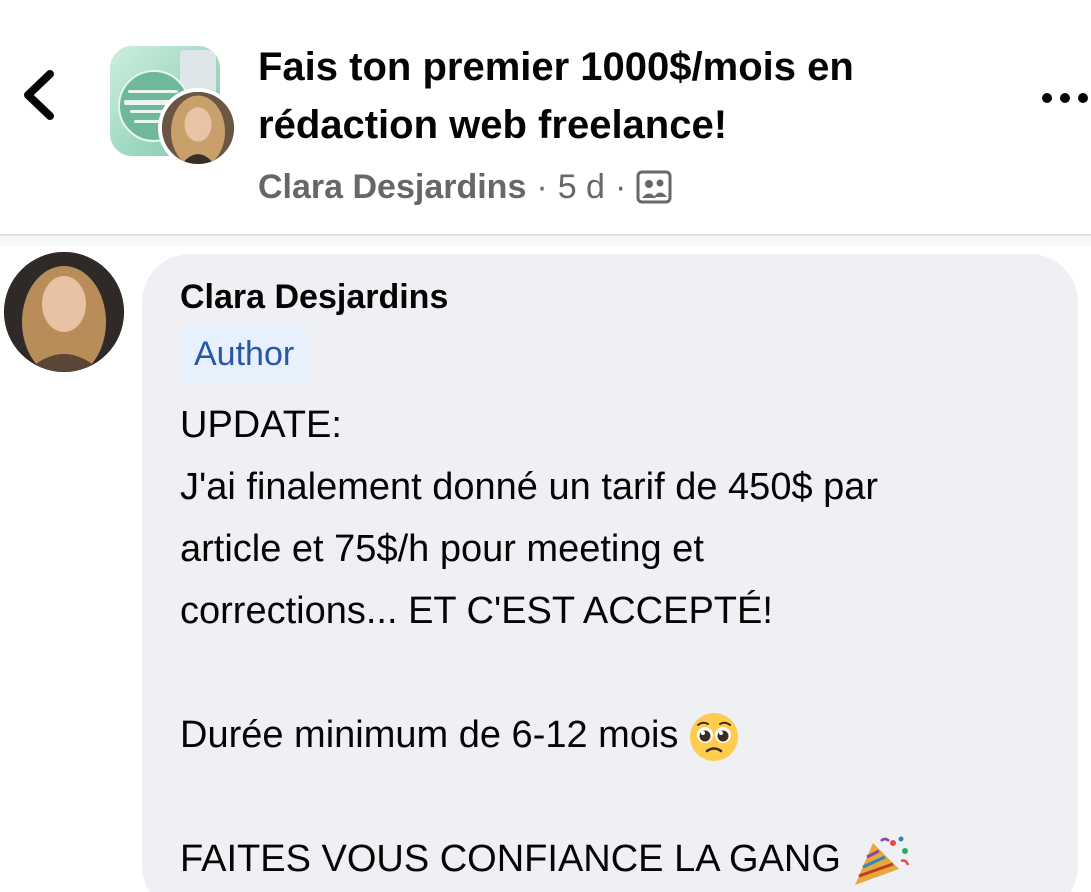 This screenshot has width=1091, height=892. What do you see at coordinates (556, 67) in the screenshot?
I see `group-title-line-1: Fais ton premier 1000$/mois en` at bounding box center [556, 67].